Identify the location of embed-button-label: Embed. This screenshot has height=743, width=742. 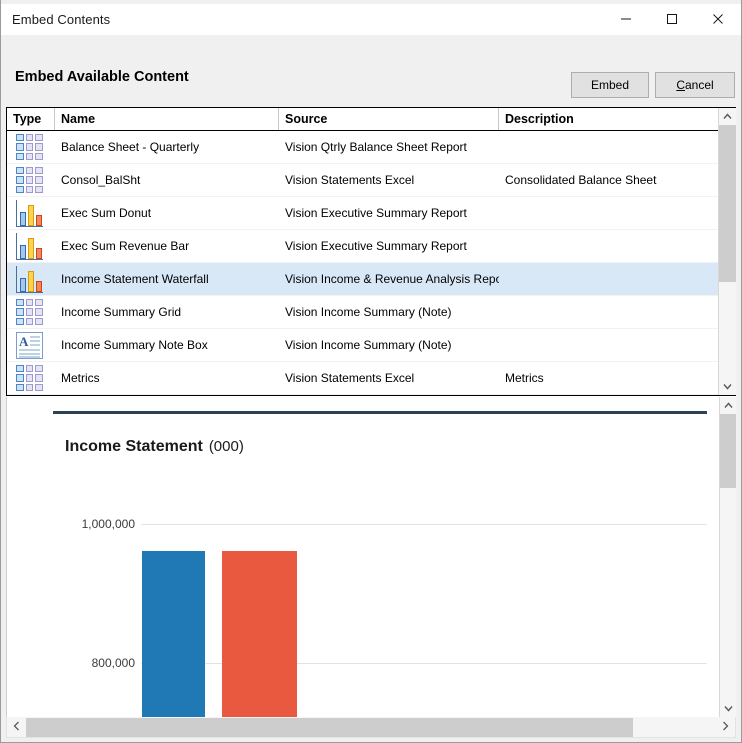
(610, 85).